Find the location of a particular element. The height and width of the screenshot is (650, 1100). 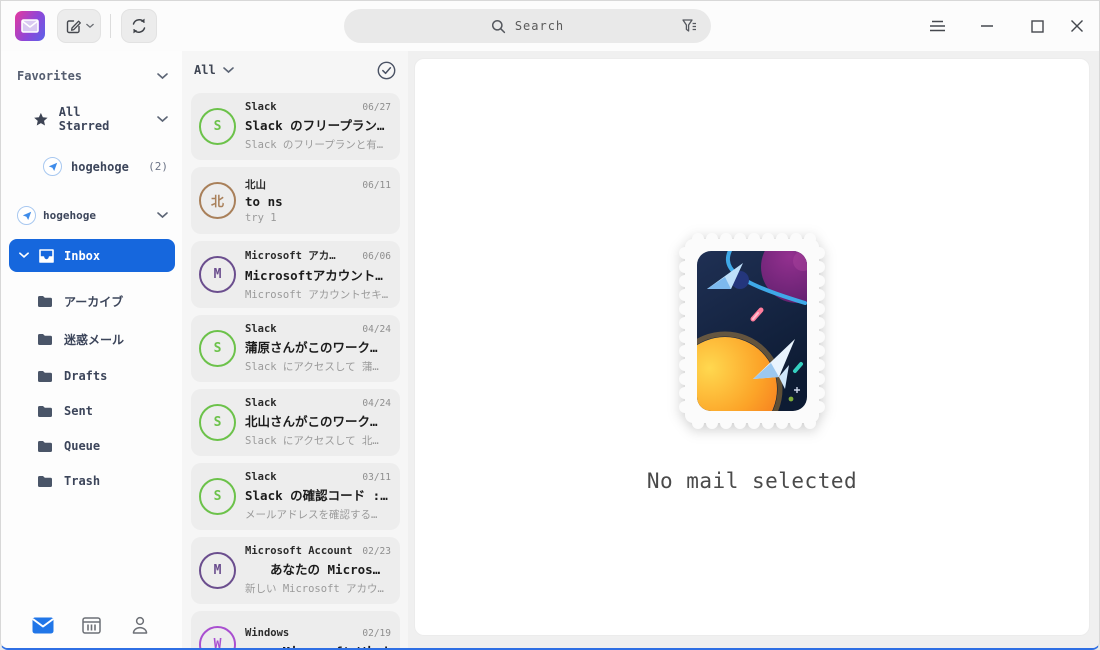

sidebar-account-header: hogehoge is located at coordinates (92, 215).